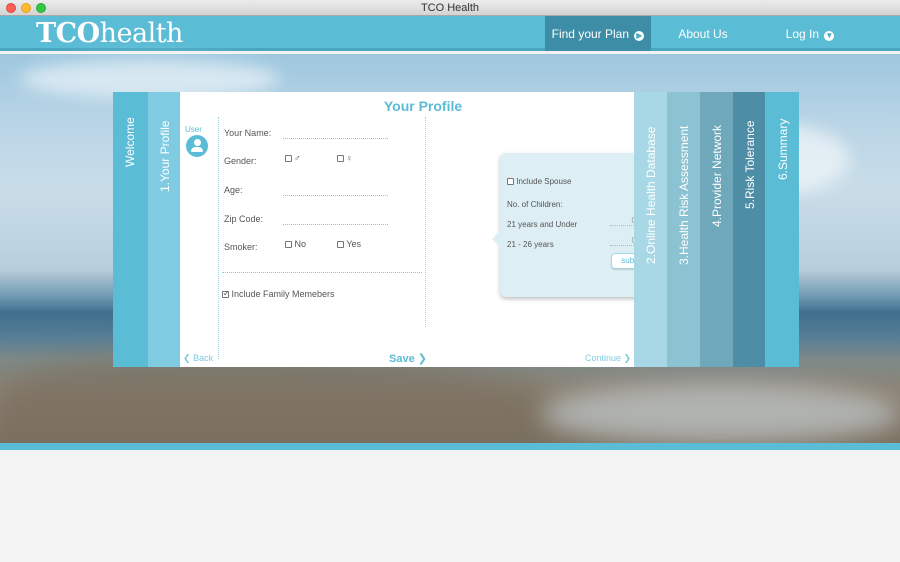 The height and width of the screenshot is (562, 900). What do you see at coordinates (164, 229) in the screenshot?
I see `step-tab-your-profile: 1.Your Profile` at bounding box center [164, 229].